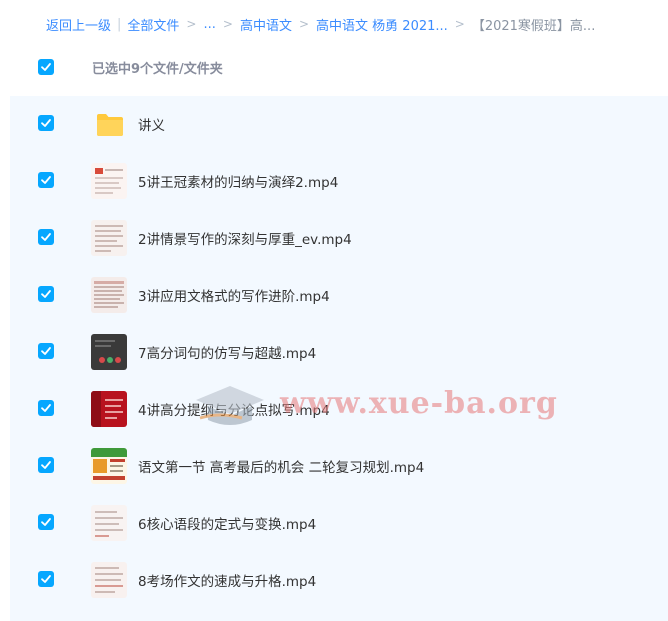 The image size is (668, 621). What do you see at coordinates (234, 409) in the screenshot?
I see `file-name: 4讲高分提纲与分论点拟写.mp4` at bounding box center [234, 409].